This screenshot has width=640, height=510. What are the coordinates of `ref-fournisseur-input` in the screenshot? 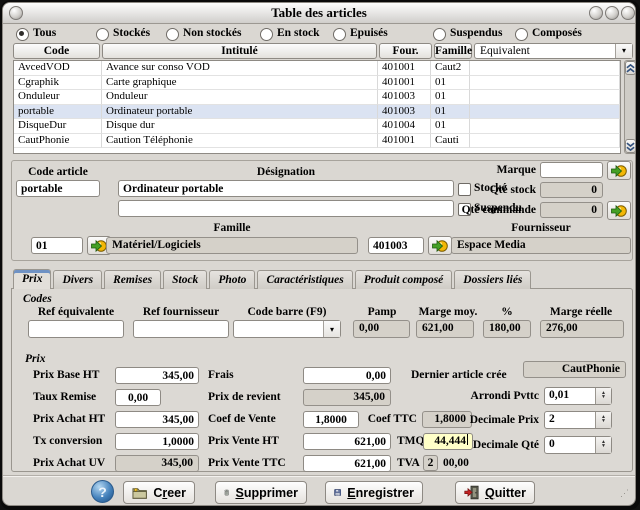 It's located at (181, 329).